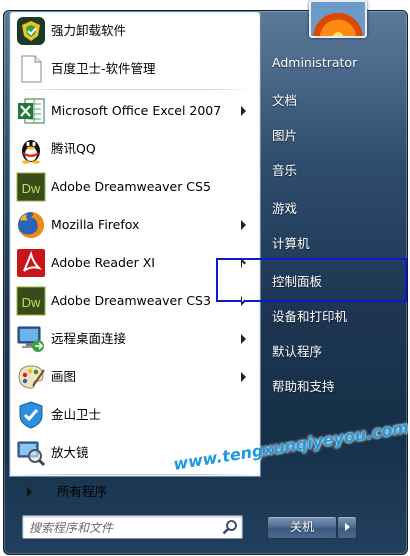 The height and width of the screenshot is (556, 410). What do you see at coordinates (309, 315) in the screenshot?
I see `right-item-devices-printers: 设备和打印机` at bounding box center [309, 315].